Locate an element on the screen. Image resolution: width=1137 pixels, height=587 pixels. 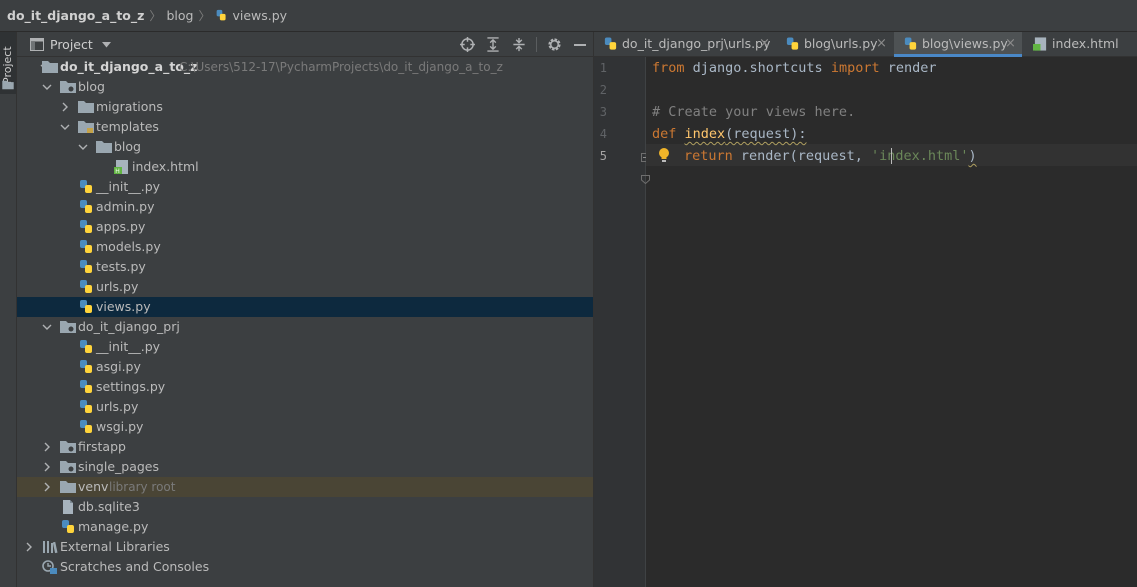
line-number: 5 is located at coordinates (603, 156).